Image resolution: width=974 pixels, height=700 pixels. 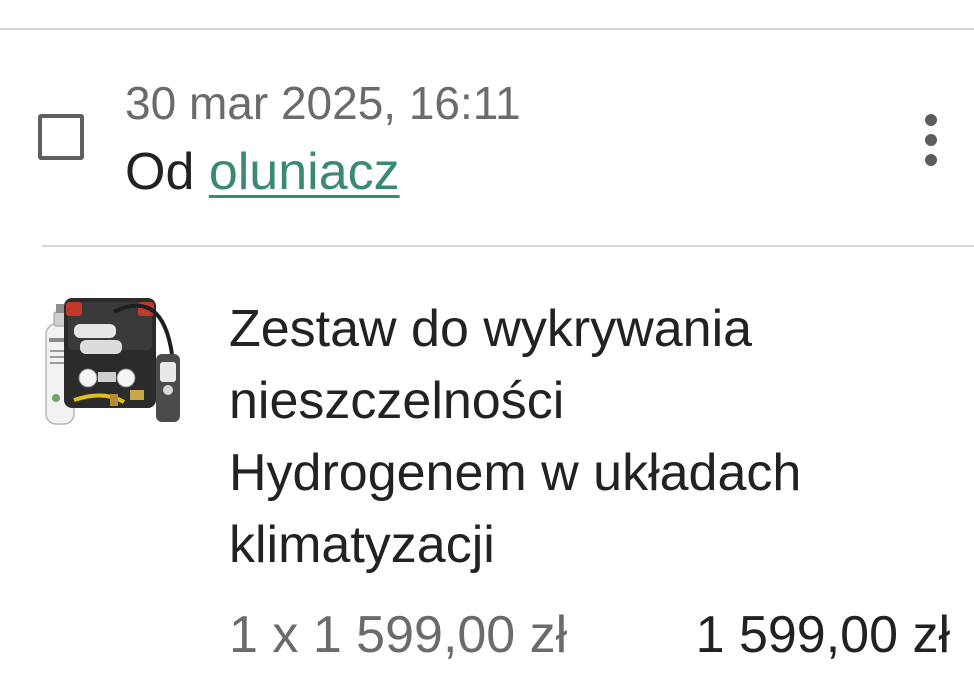 What do you see at coordinates (508, 246) in the screenshot?
I see `section-divider` at bounding box center [508, 246].